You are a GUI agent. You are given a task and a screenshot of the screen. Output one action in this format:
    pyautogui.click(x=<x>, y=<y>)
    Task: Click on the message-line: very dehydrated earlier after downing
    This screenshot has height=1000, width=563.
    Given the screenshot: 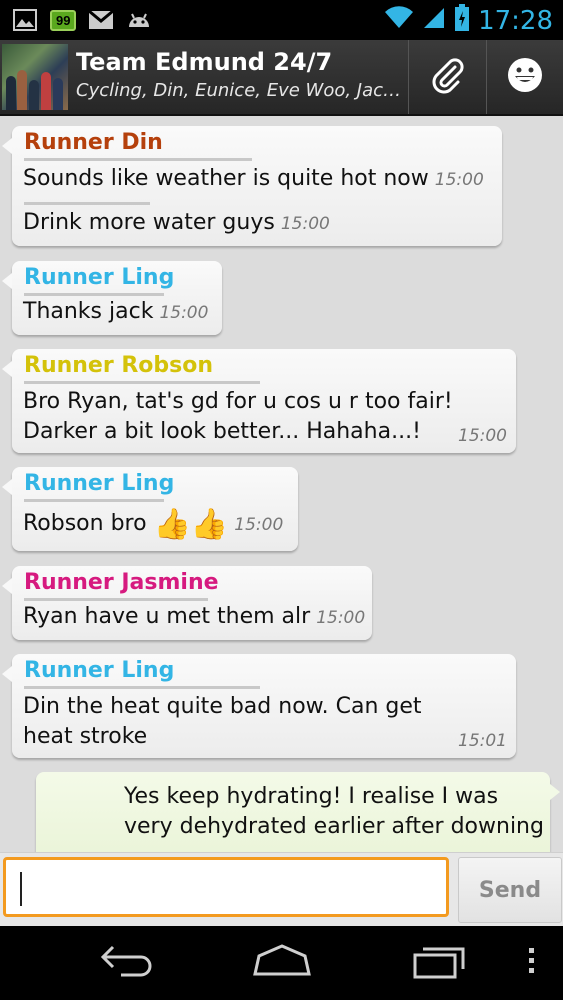 What is the action you would take?
    pyautogui.click(x=334, y=826)
    